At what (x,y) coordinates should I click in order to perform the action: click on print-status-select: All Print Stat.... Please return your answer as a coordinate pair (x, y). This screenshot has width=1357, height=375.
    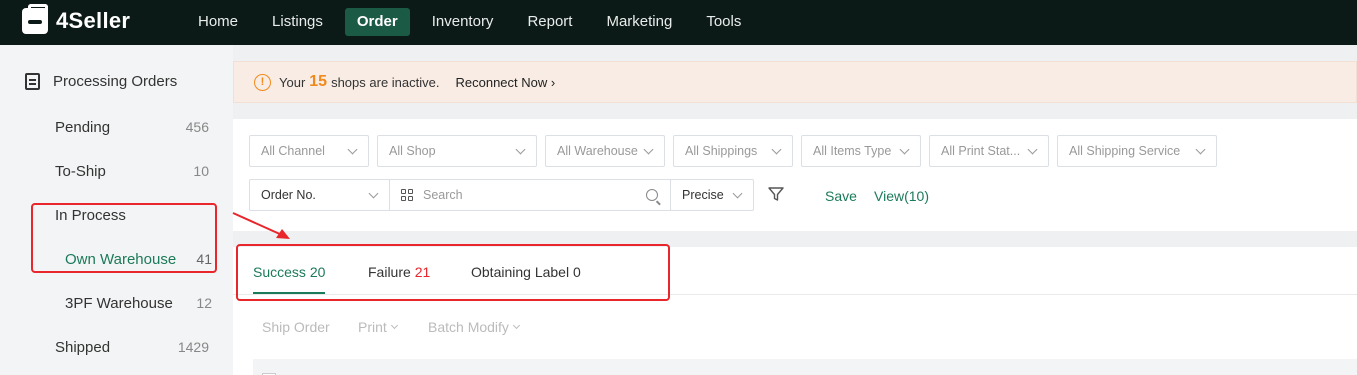
    Looking at the image, I should click on (989, 151).